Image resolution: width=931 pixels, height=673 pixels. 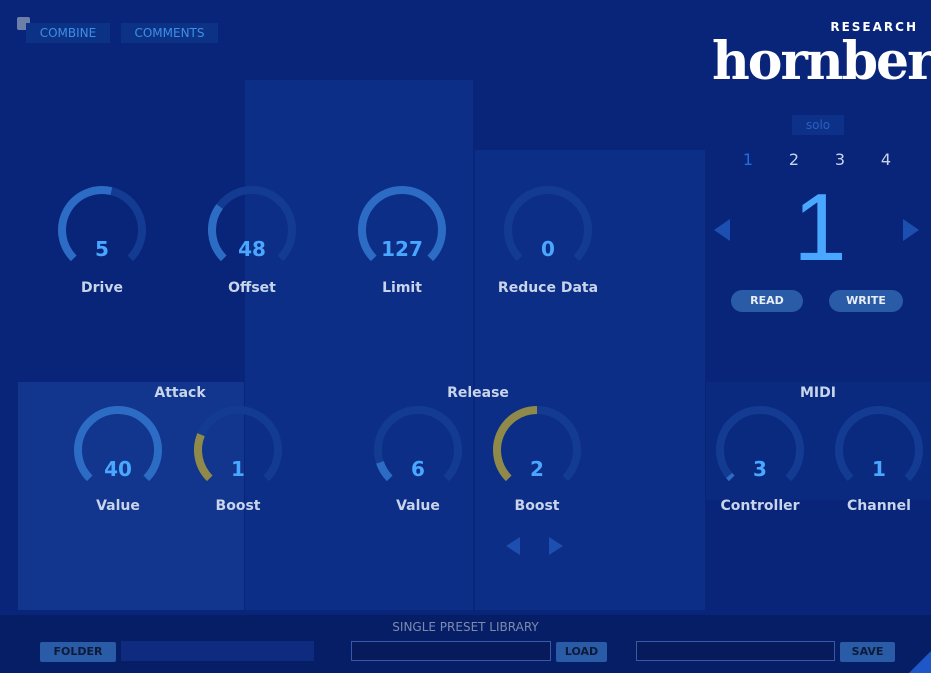 I want to click on library-title: SINGLE PRESET LIBRARY, so click(x=465, y=627).